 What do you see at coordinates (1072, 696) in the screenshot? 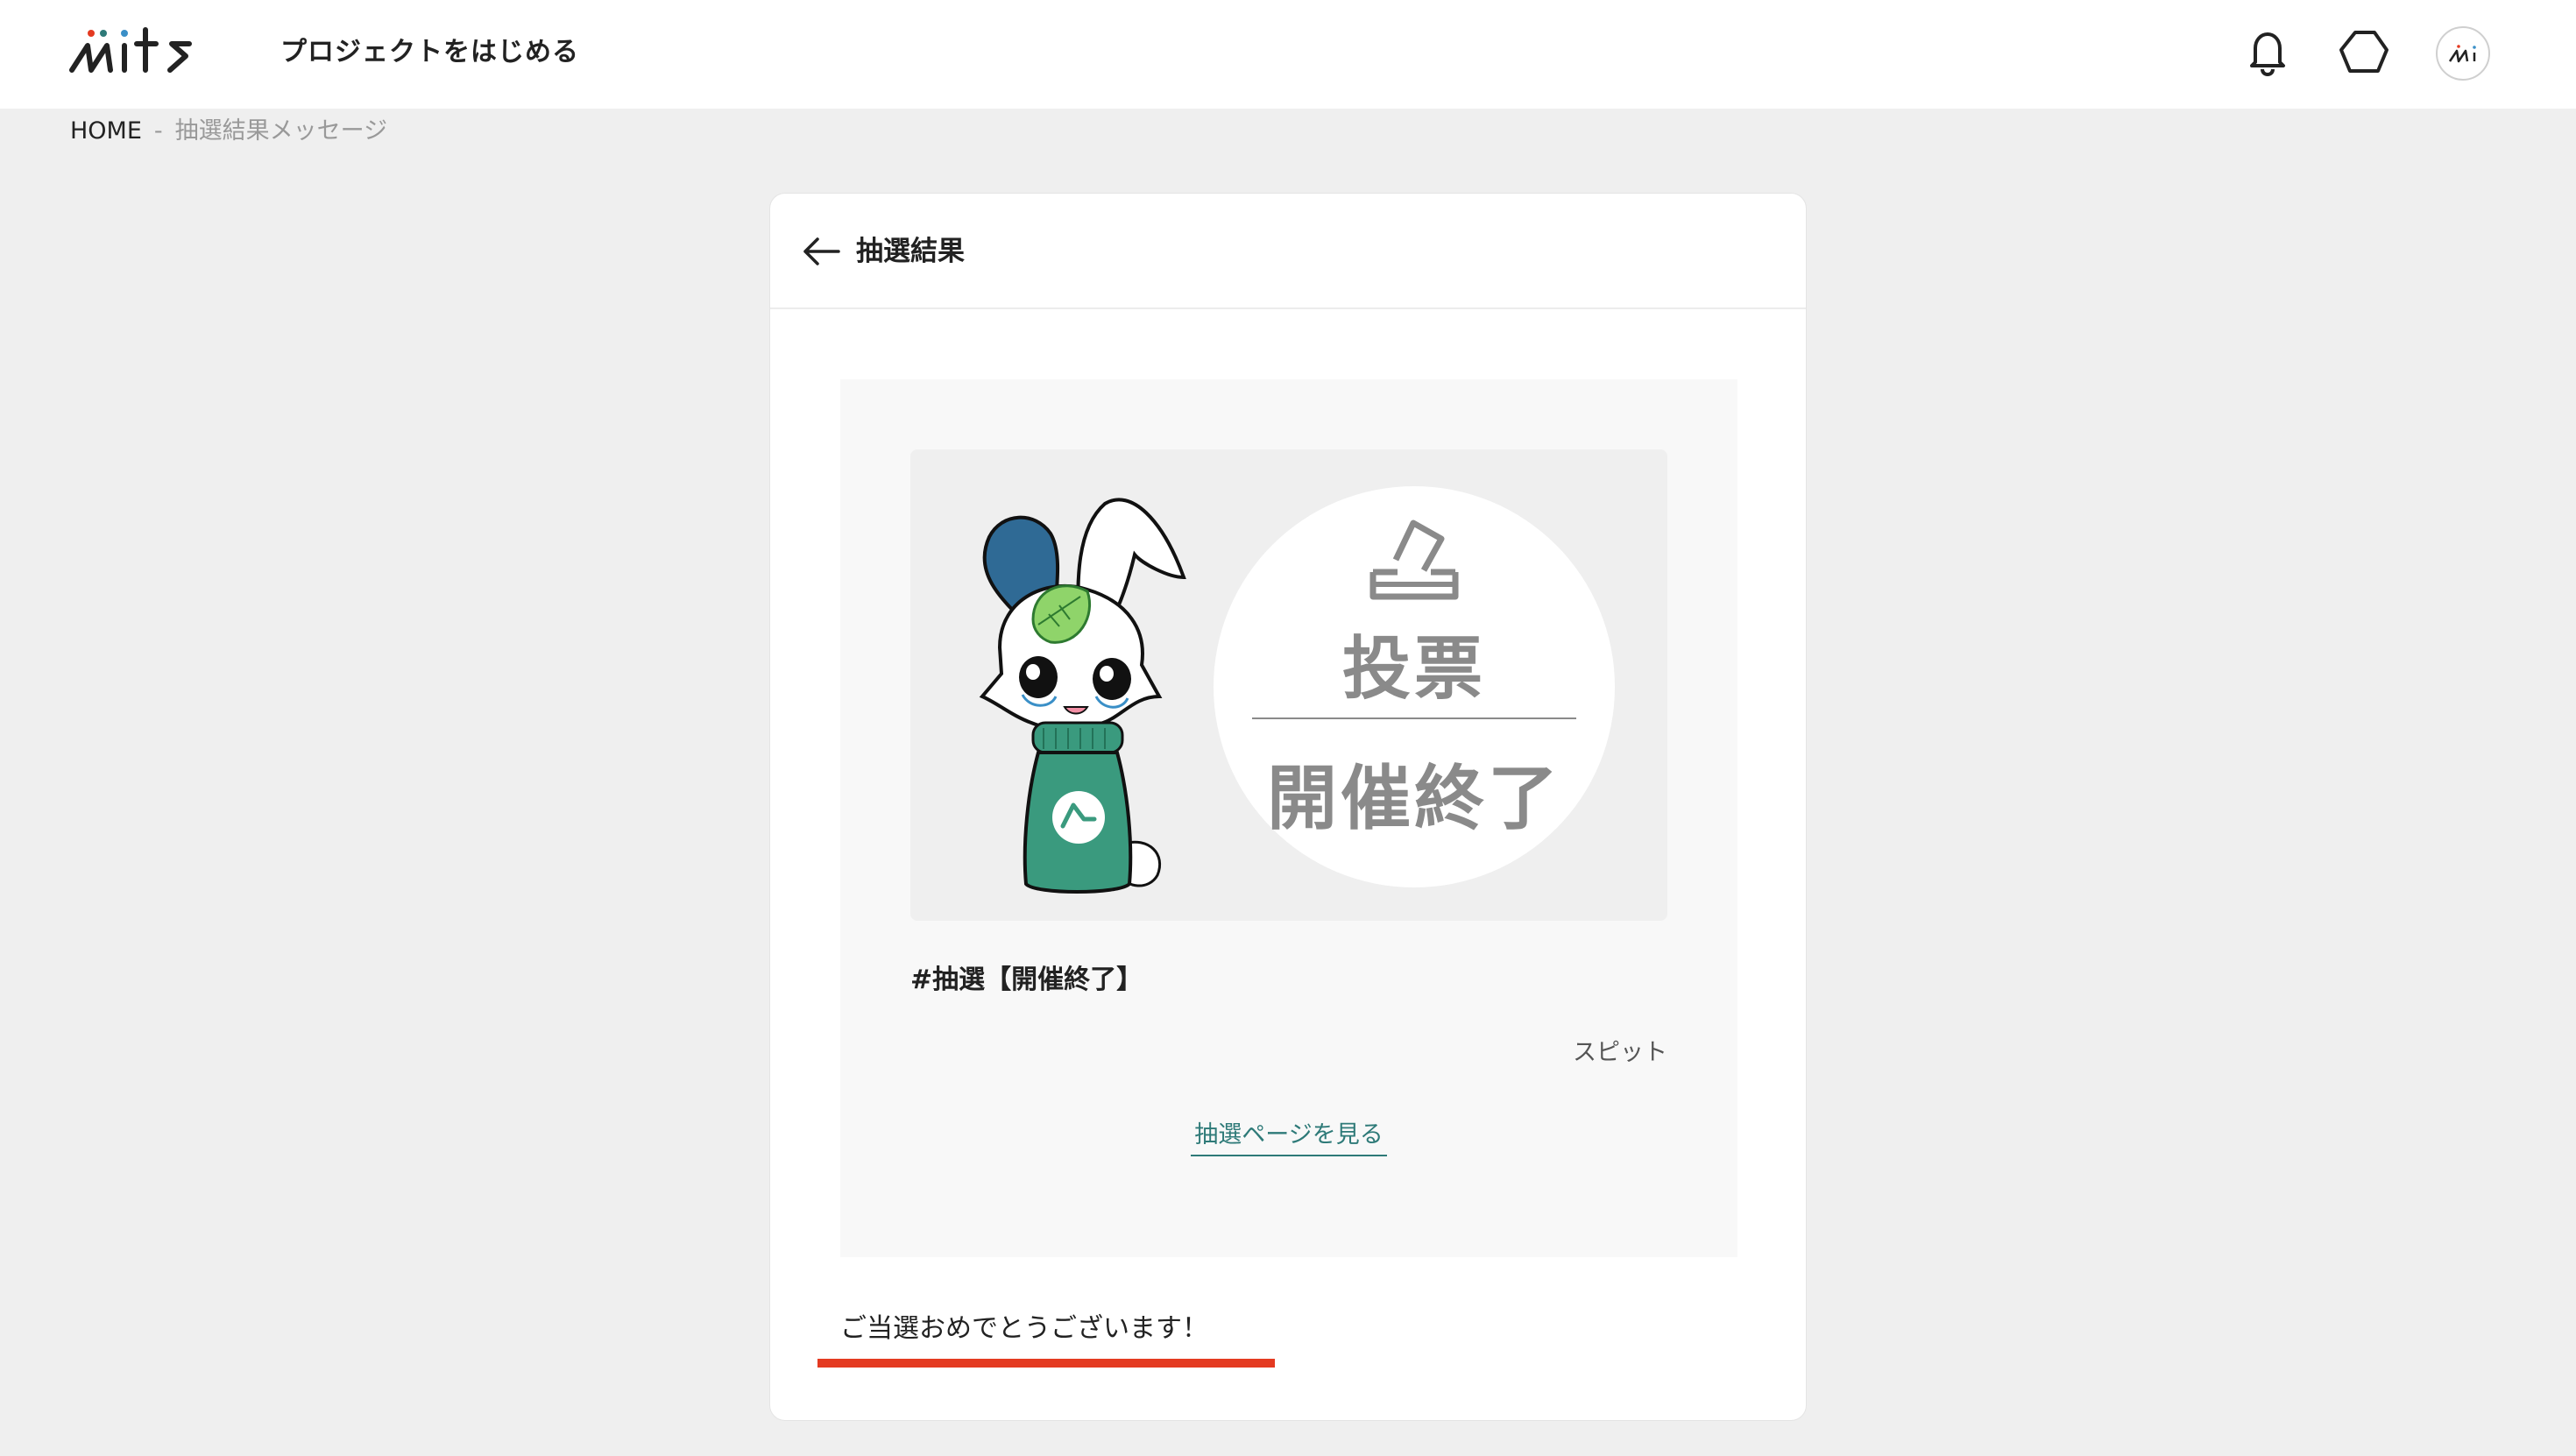
I see `rabbit-mascot-icon` at bounding box center [1072, 696].